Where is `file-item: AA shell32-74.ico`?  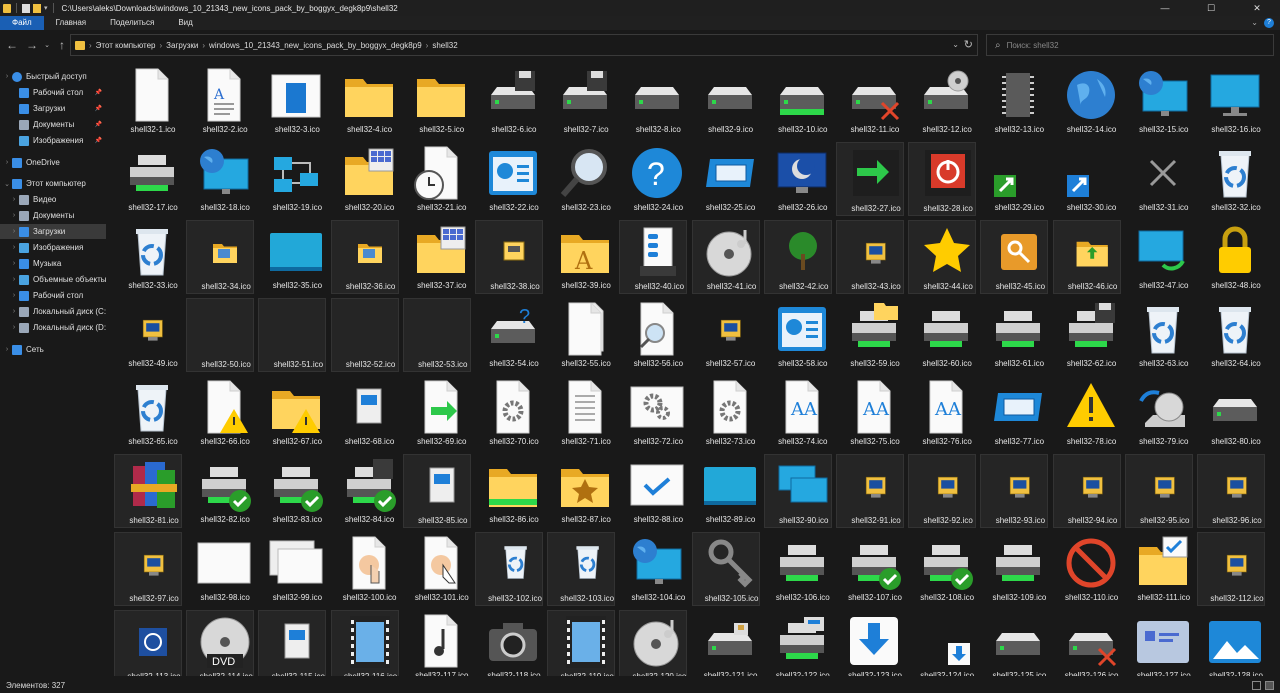
file-item: AA shell32-74.ico is located at coordinates (798, 413).